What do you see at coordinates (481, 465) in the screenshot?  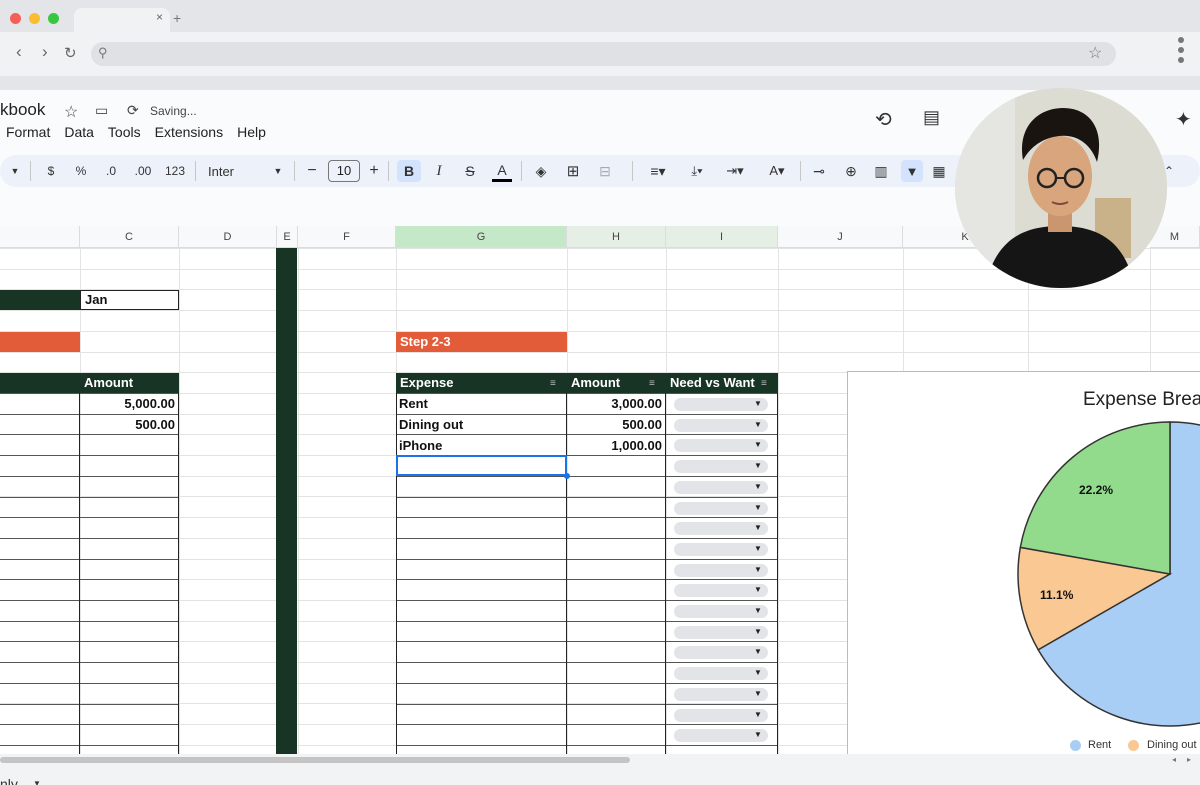 I see `selected-cell` at bounding box center [481, 465].